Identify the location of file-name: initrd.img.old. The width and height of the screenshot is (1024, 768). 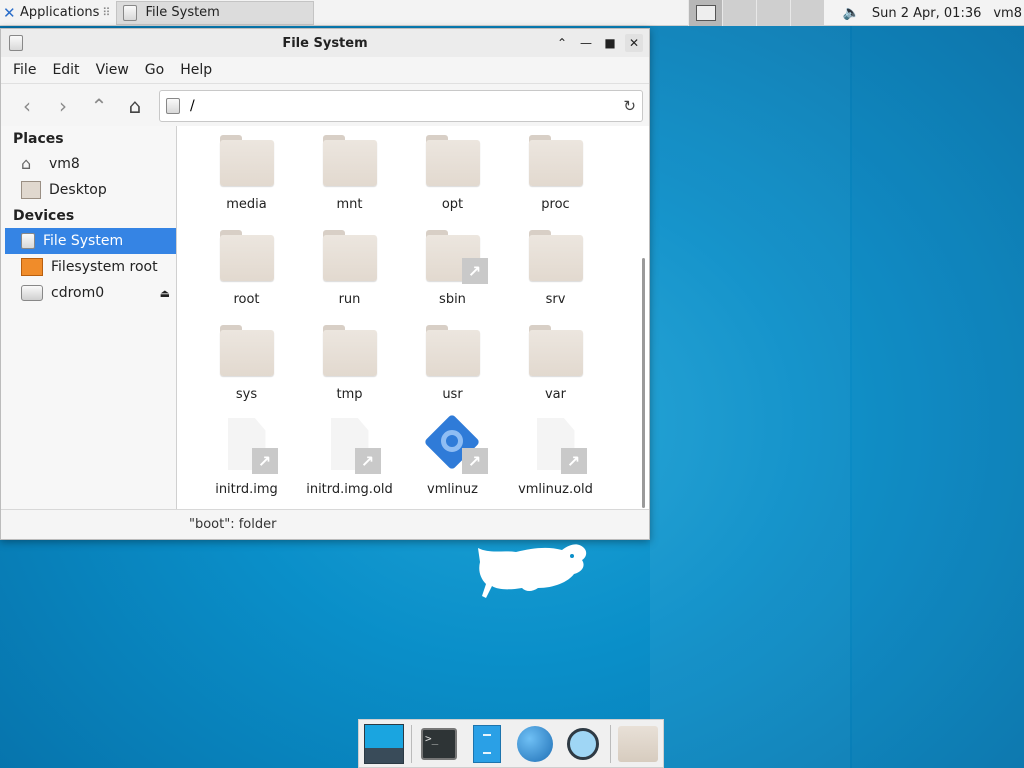
(349, 489).